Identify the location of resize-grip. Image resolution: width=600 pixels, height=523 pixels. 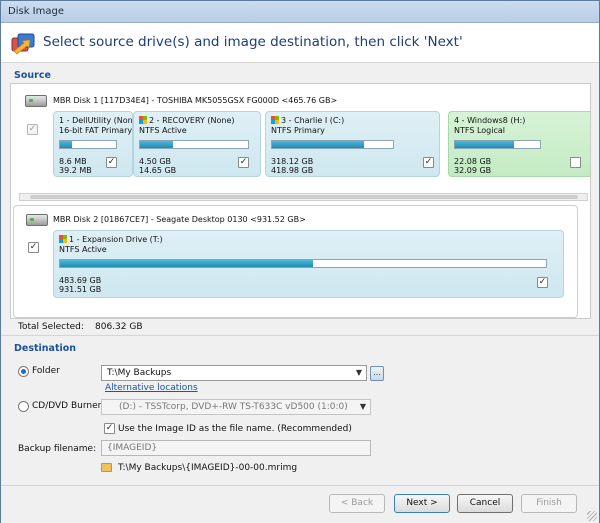
(592, 516).